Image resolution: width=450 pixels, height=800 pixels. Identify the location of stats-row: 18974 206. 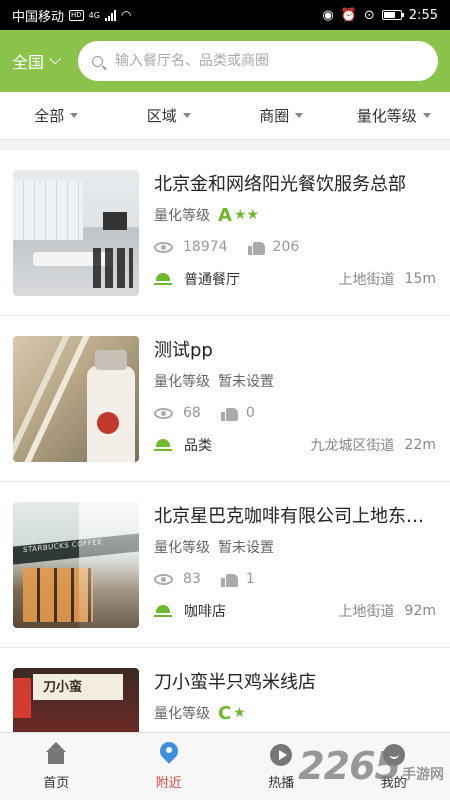
(295, 247).